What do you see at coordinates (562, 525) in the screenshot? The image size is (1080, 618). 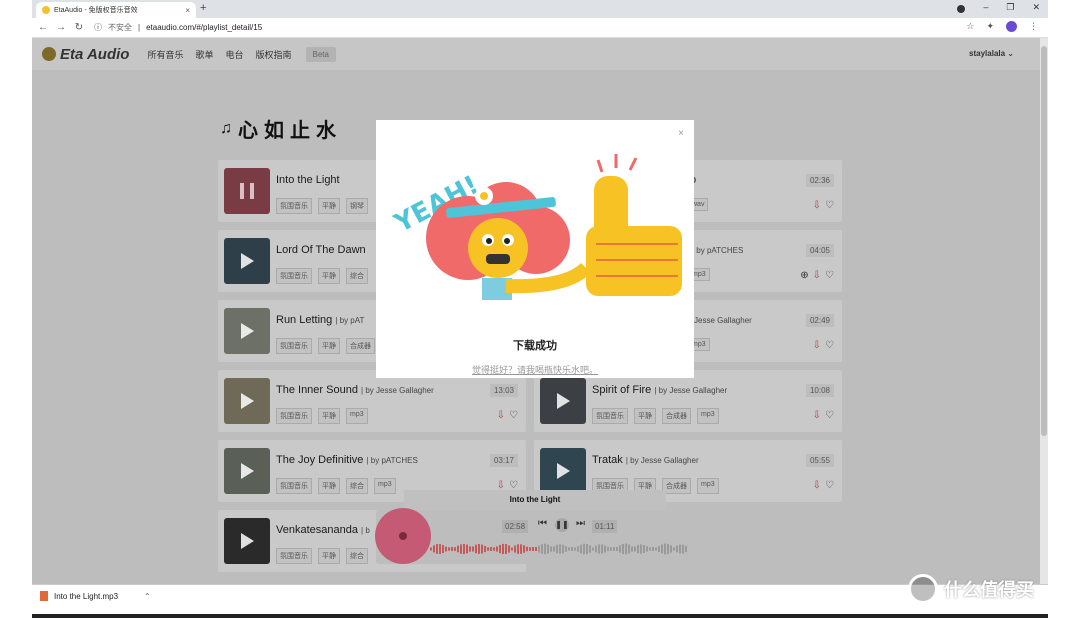 I see `pause-button: ❚❚` at bounding box center [562, 525].